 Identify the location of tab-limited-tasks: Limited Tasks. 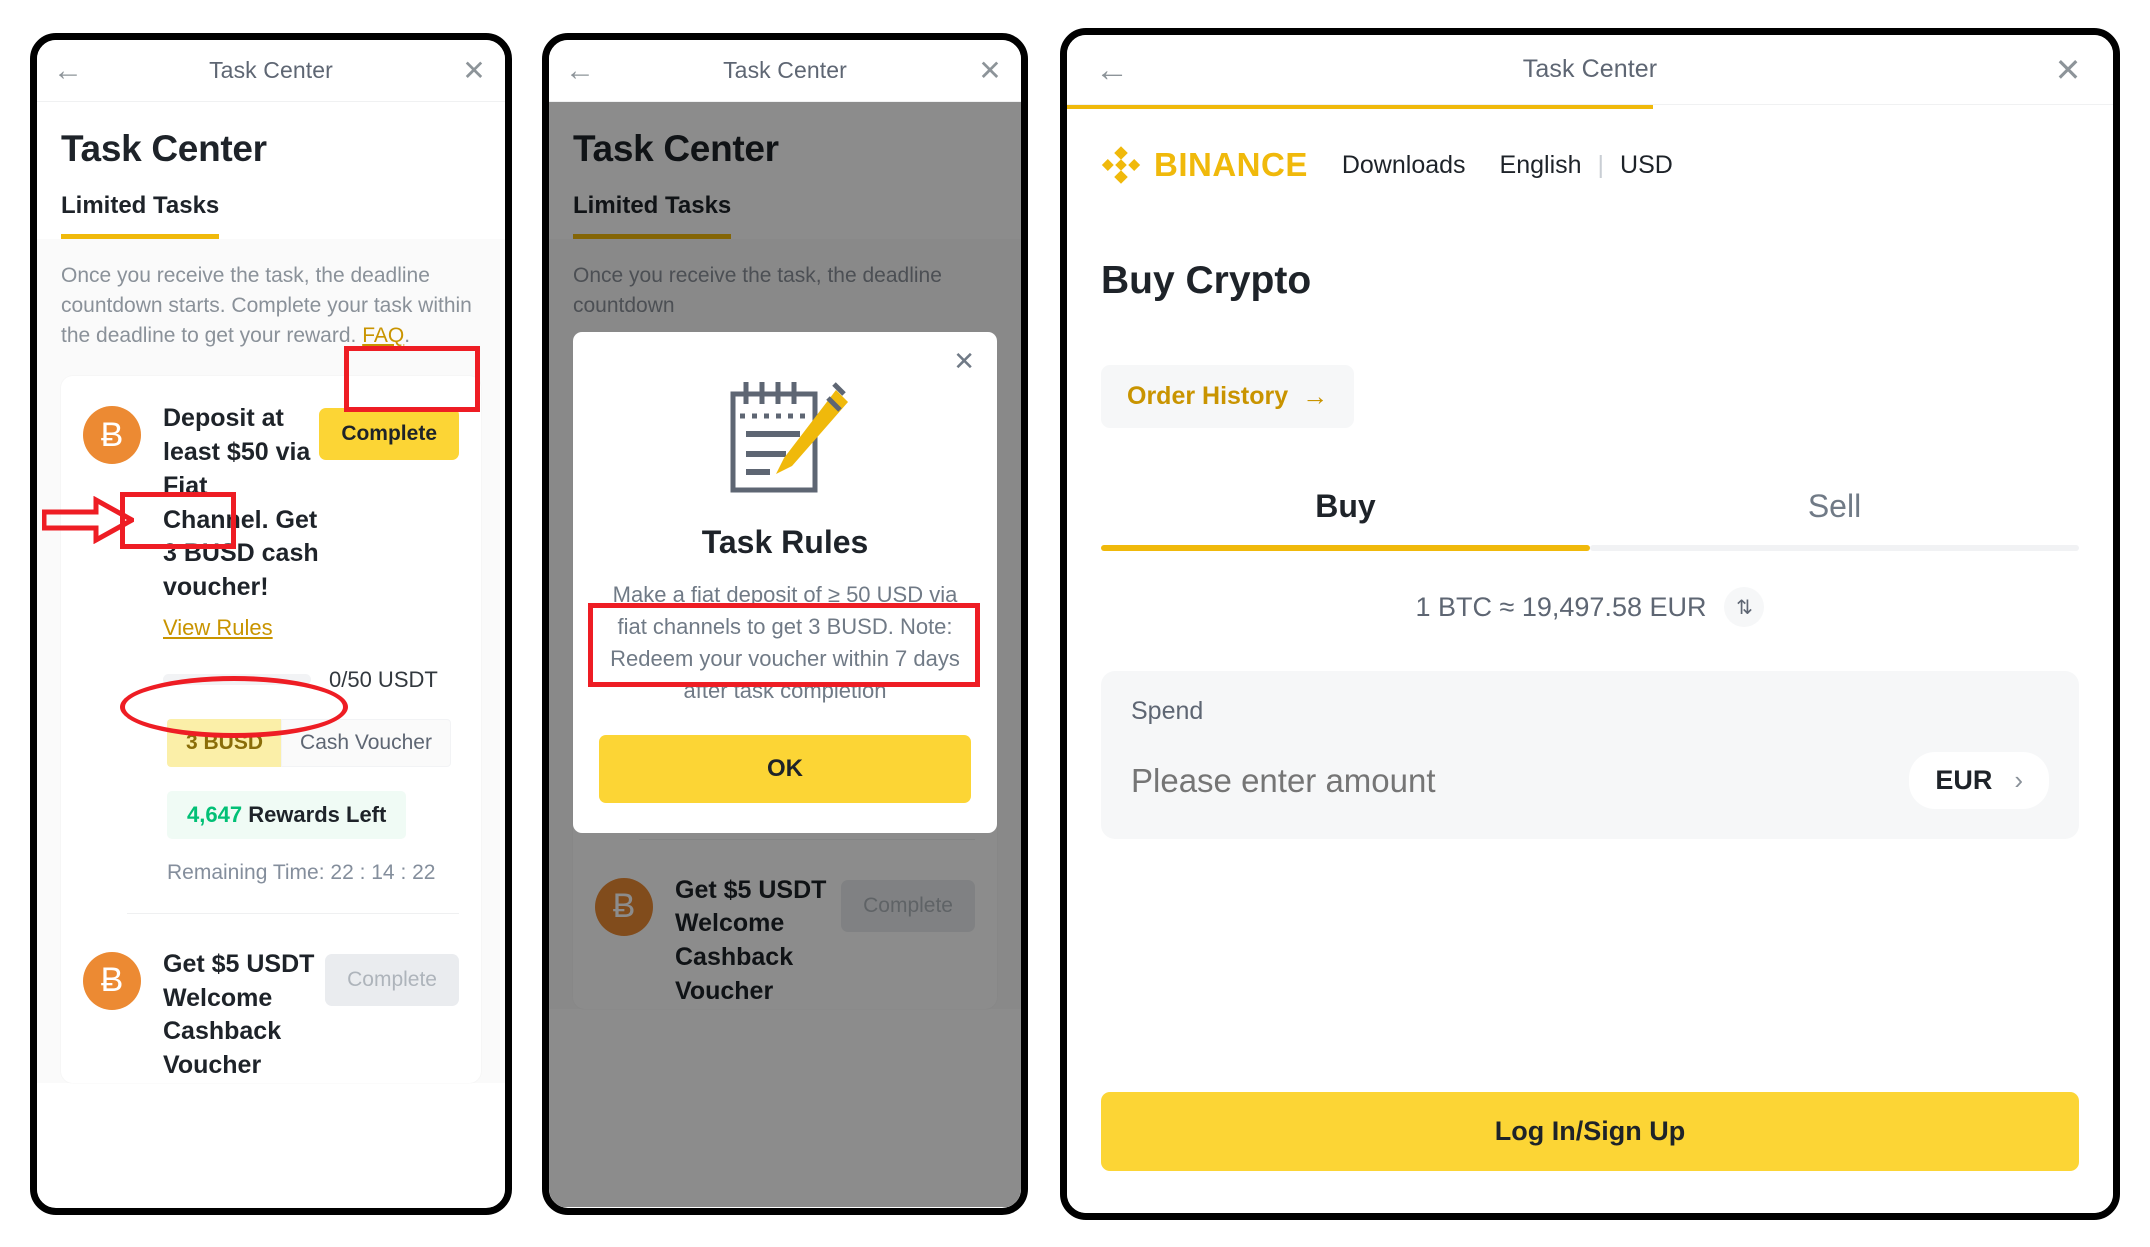
(140, 215).